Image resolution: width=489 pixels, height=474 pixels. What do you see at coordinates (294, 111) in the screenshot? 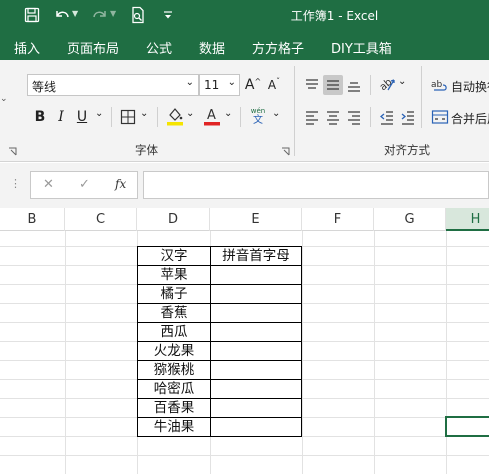
I see `group-separator` at bounding box center [294, 111].